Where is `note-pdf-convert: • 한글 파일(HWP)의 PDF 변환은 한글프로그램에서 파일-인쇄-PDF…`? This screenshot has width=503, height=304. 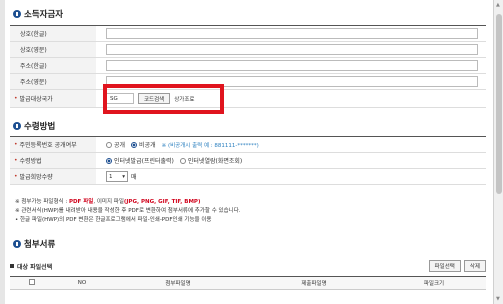 note-pdf-convert: • 한글 파일(HWP)의 PDF 변환은 한글프로그램에서 파일-인쇄-PDF… is located at coordinates (113, 220).